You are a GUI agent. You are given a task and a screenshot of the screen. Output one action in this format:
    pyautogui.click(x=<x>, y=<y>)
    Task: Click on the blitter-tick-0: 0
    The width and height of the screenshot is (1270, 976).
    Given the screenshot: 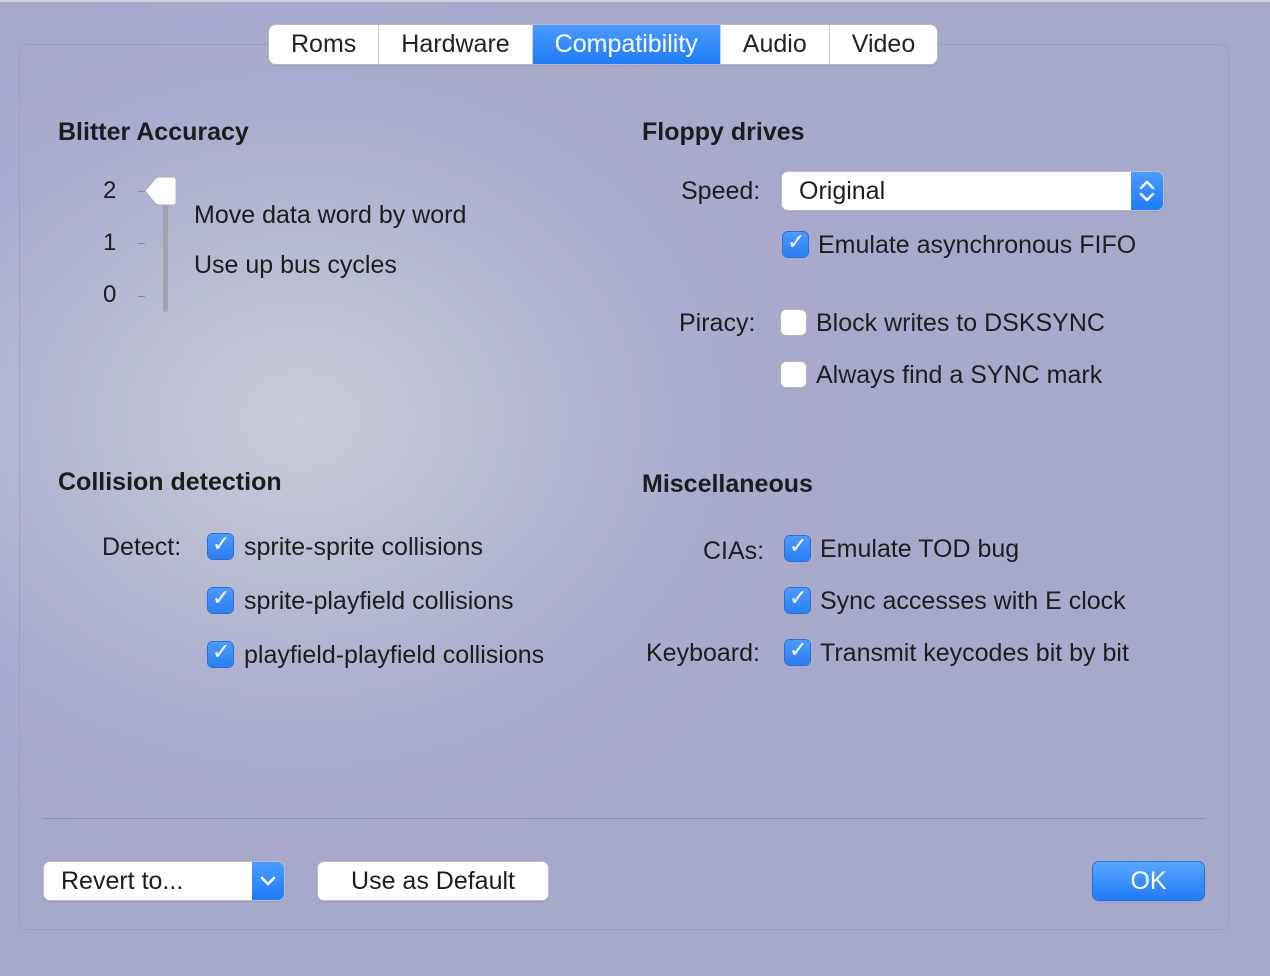 What is the action you would take?
    pyautogui.click(x=110, y=294)
    